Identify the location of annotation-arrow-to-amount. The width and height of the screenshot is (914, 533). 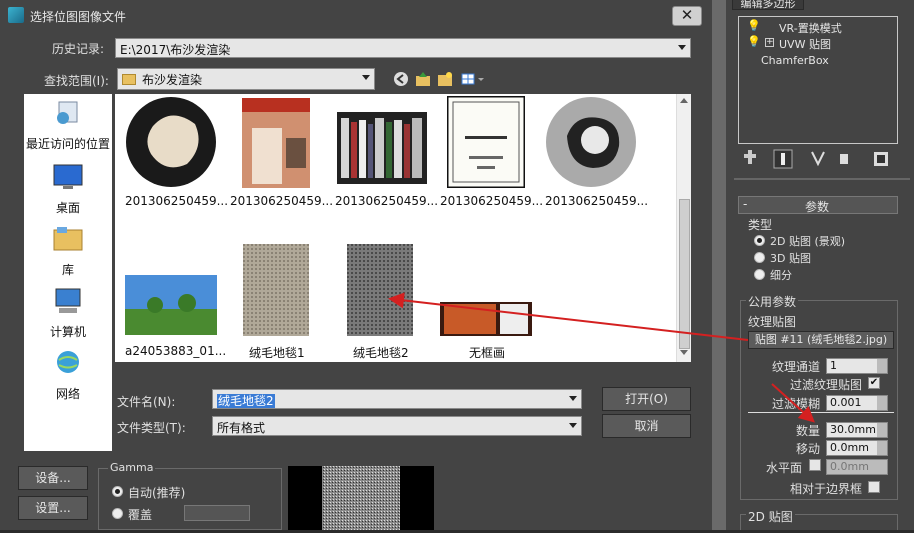
(793, 403).